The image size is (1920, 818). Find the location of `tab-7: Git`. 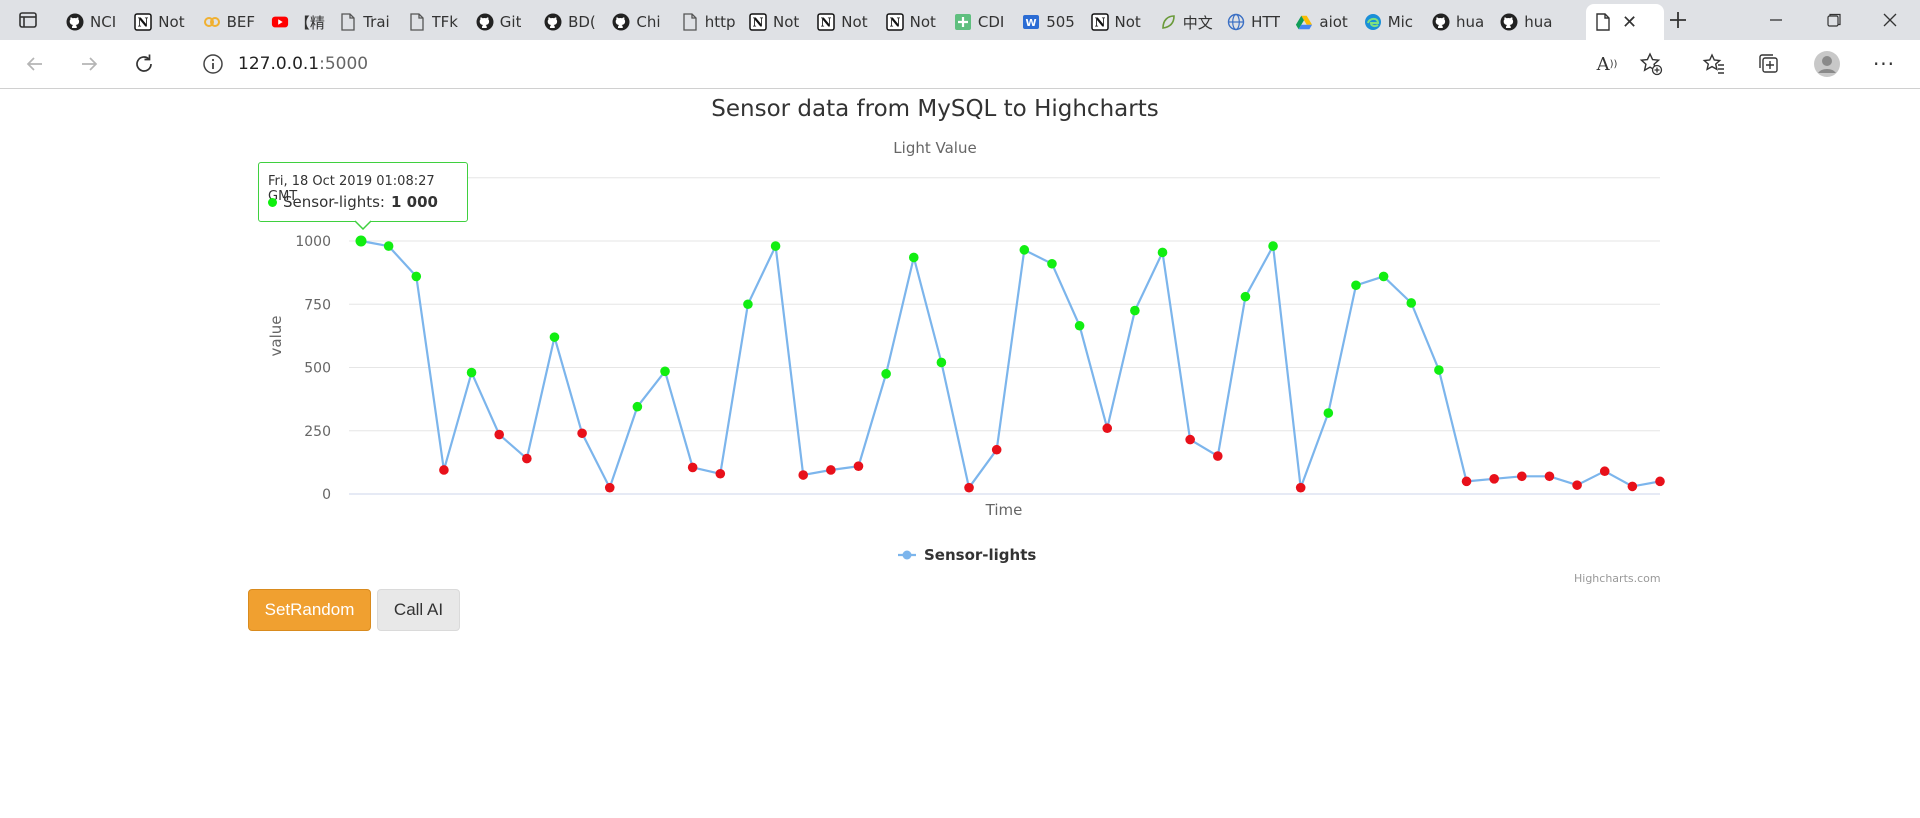

tab-7: Git is located at coordinates (505, 22).